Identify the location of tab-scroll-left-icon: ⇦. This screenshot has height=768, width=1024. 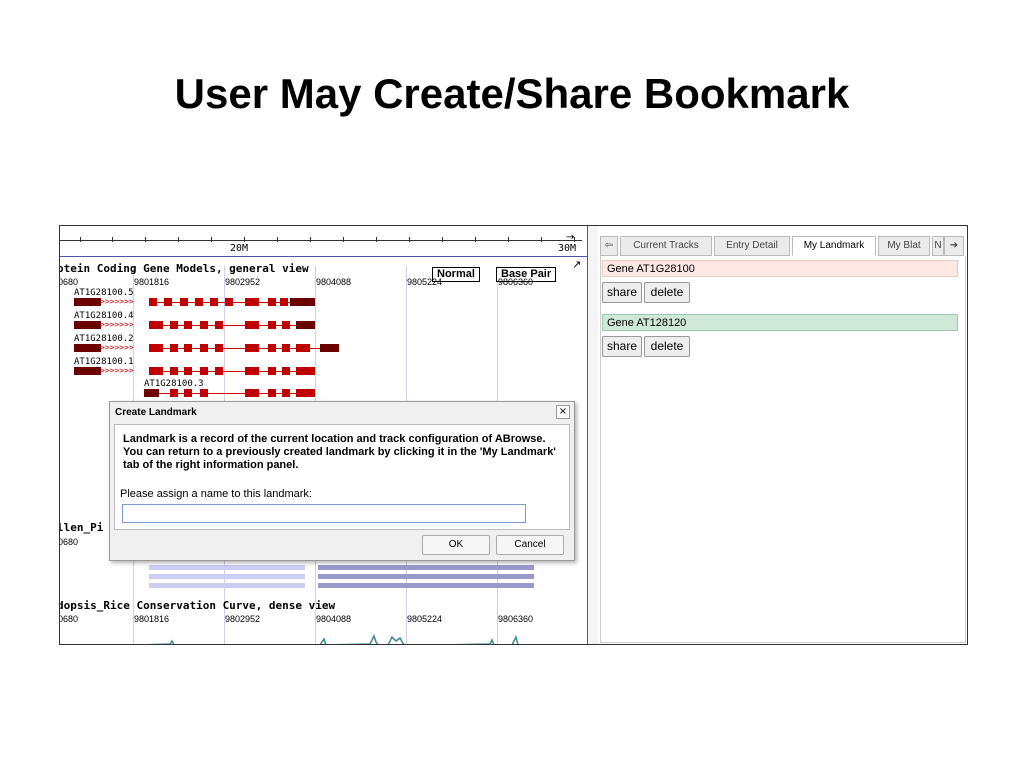
(609, 246).